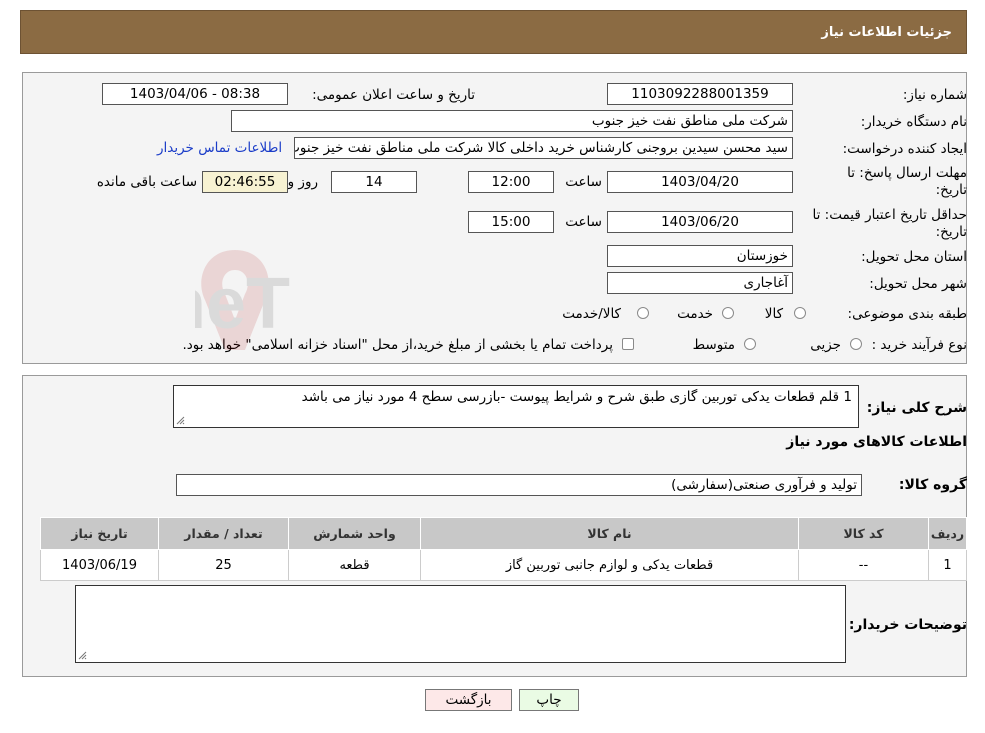  I want to click on validity-time-field: 15:00, so click(511, 222).